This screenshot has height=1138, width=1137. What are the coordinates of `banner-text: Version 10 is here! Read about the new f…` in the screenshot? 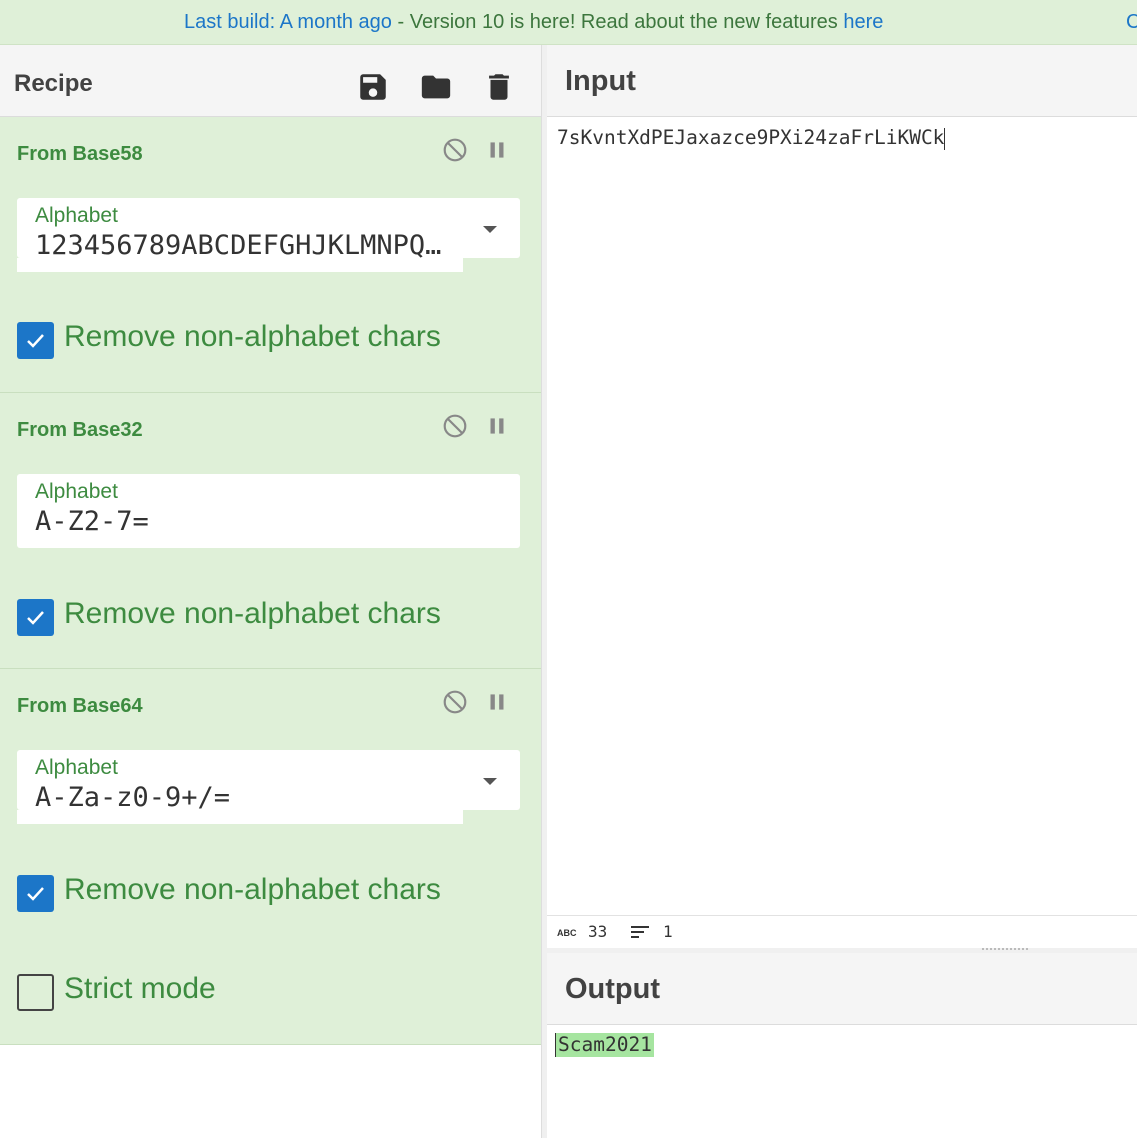 It's located at (626, 22).